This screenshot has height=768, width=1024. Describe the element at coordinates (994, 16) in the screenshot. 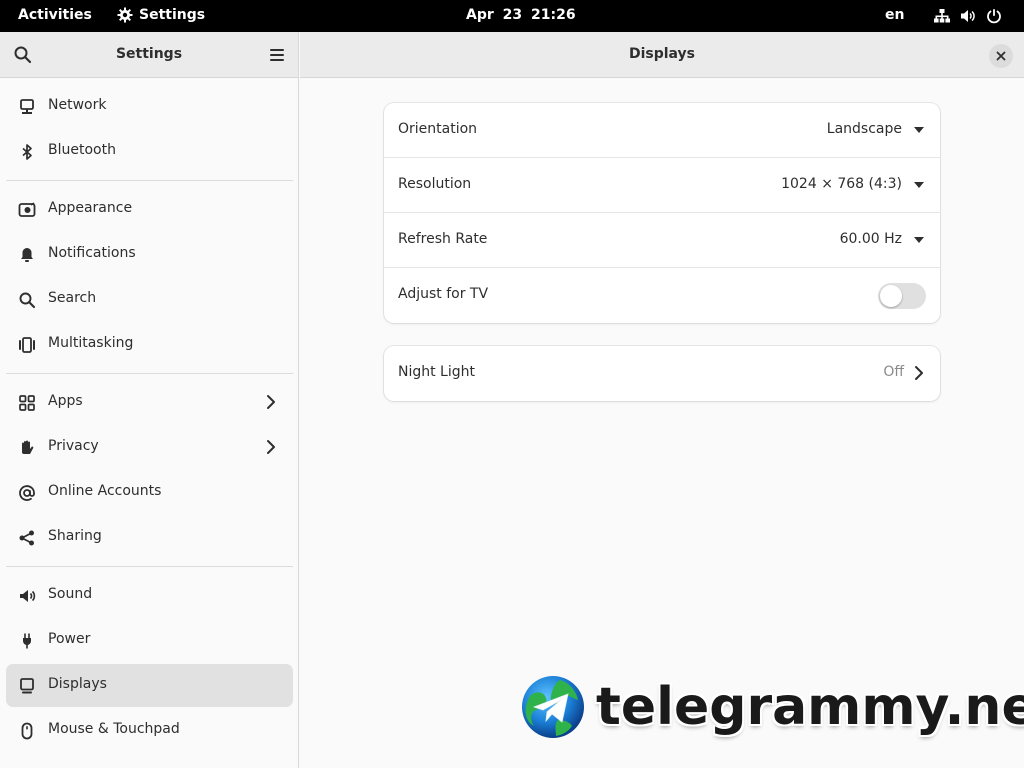

I see `power-icon` at that location.